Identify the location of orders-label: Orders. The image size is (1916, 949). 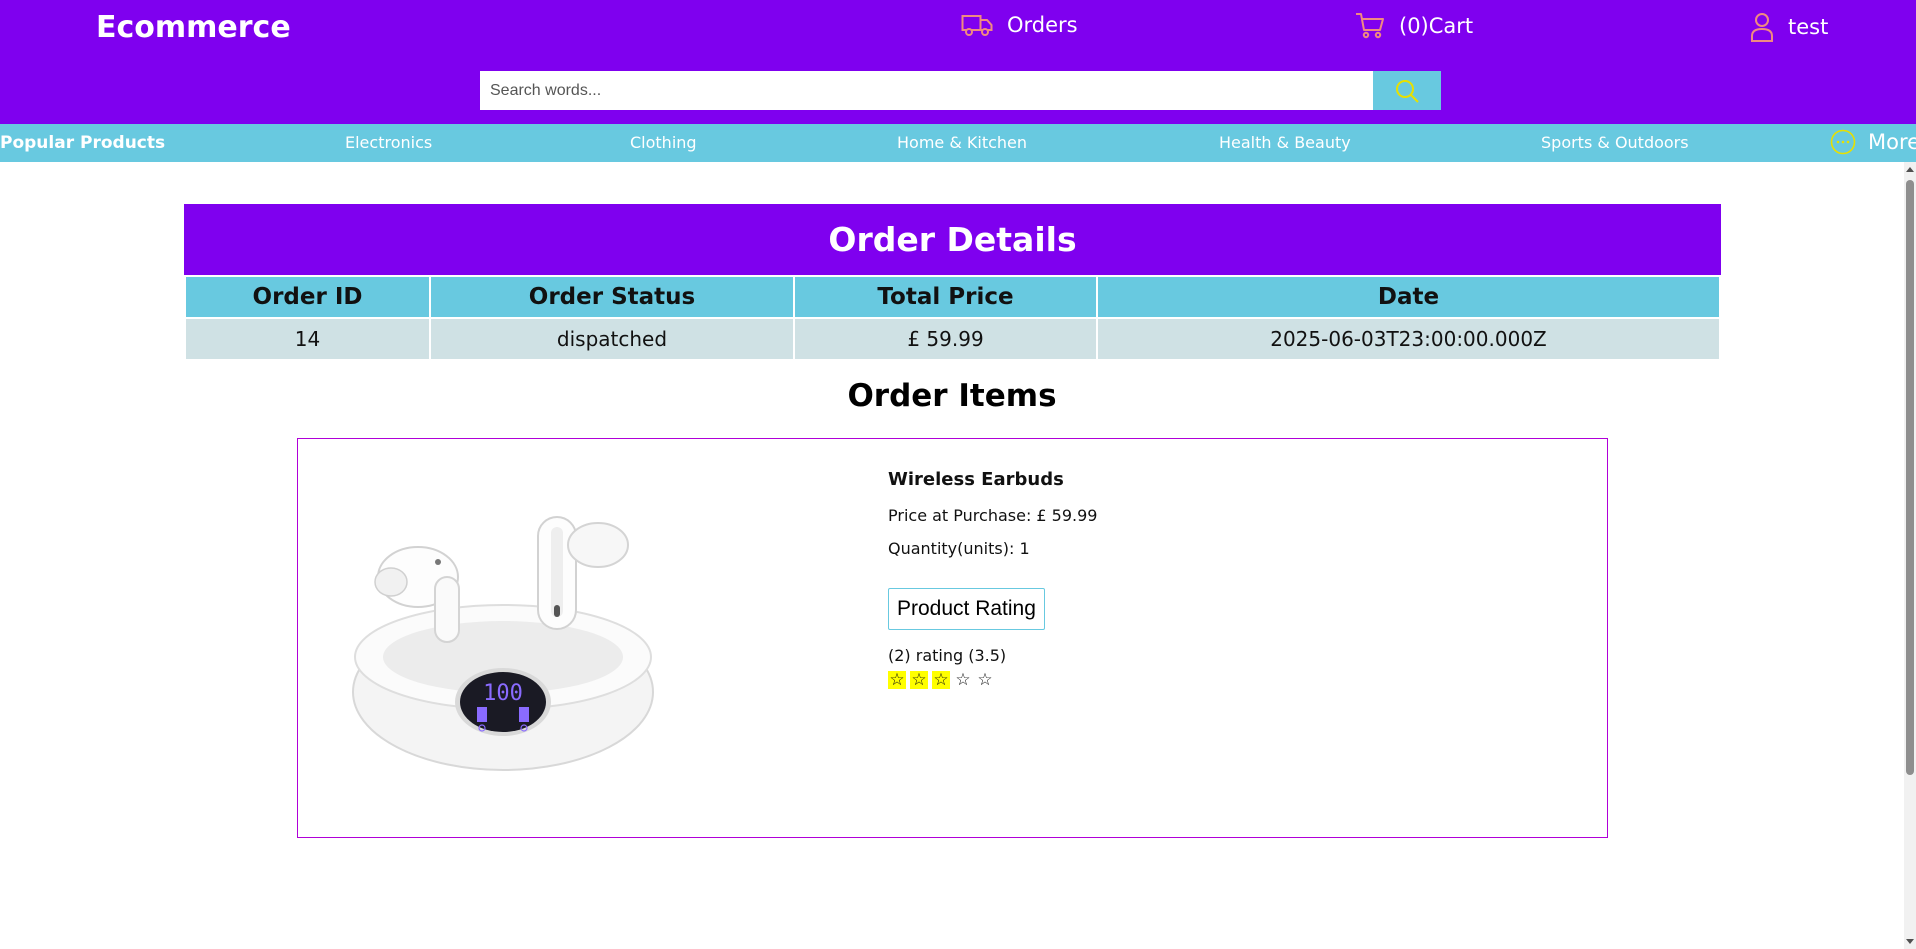
(1042, 25).